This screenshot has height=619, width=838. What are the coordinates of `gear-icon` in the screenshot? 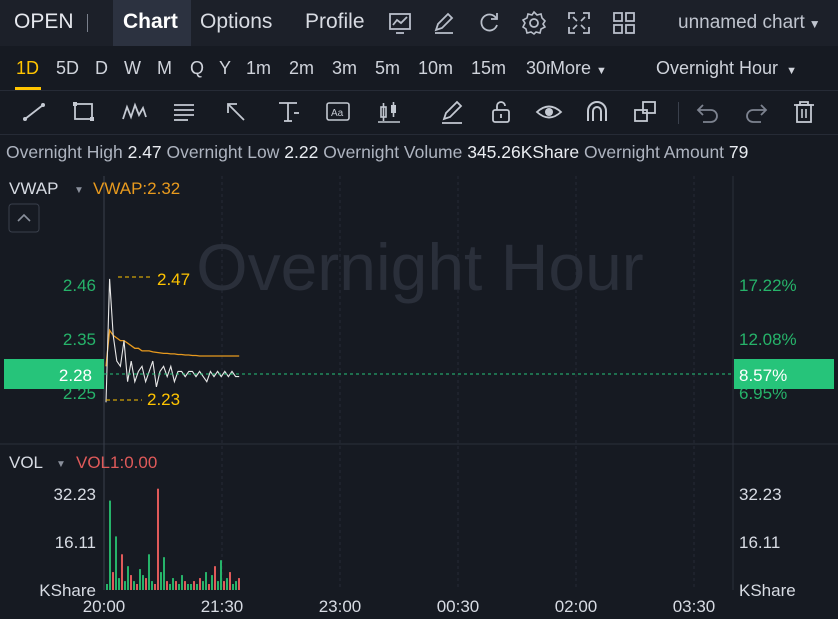 It's located at (534, 23).